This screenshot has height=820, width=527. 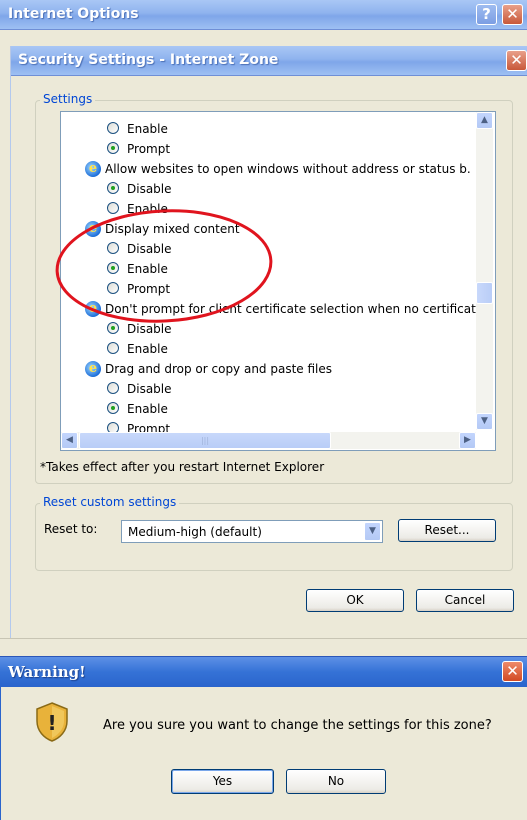 I want to click on scroll-up-button: ▲, so click(x=484, y=120).